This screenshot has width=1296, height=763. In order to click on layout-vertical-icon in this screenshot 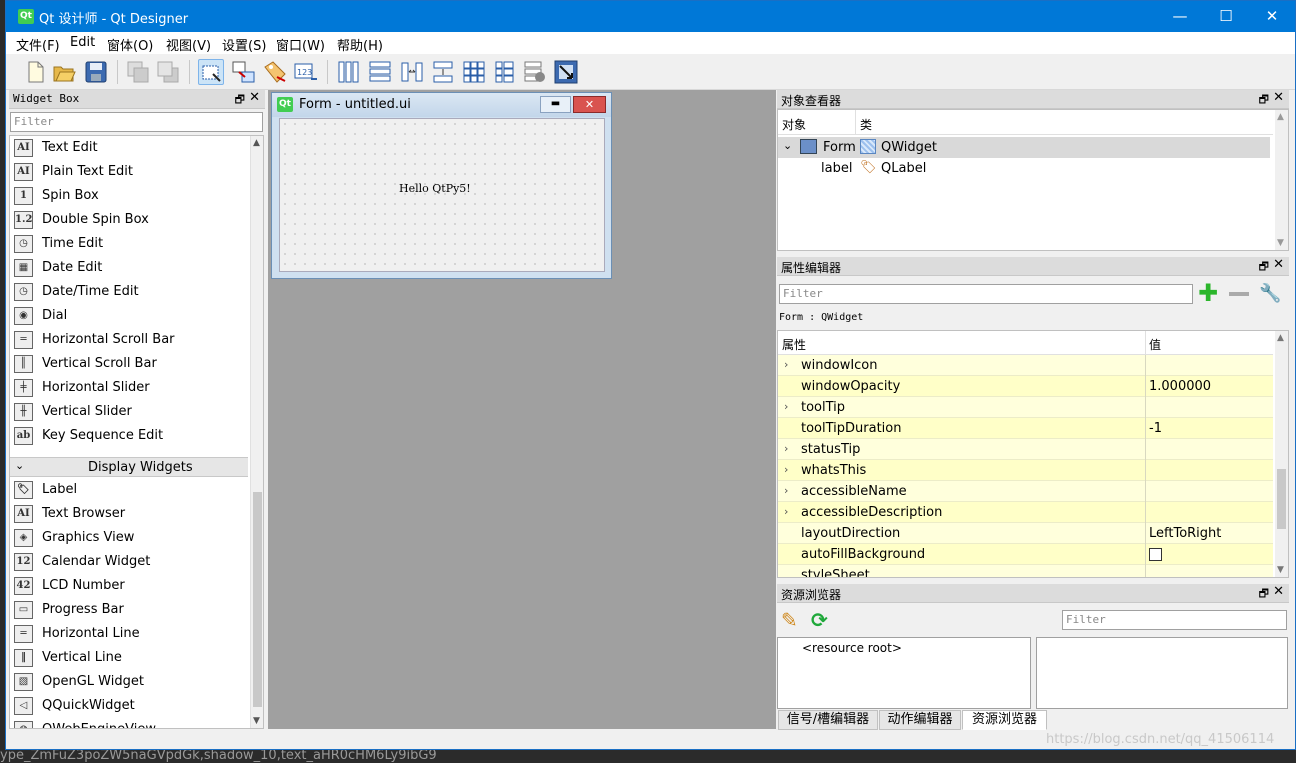, I will do `click(380, 72)`.